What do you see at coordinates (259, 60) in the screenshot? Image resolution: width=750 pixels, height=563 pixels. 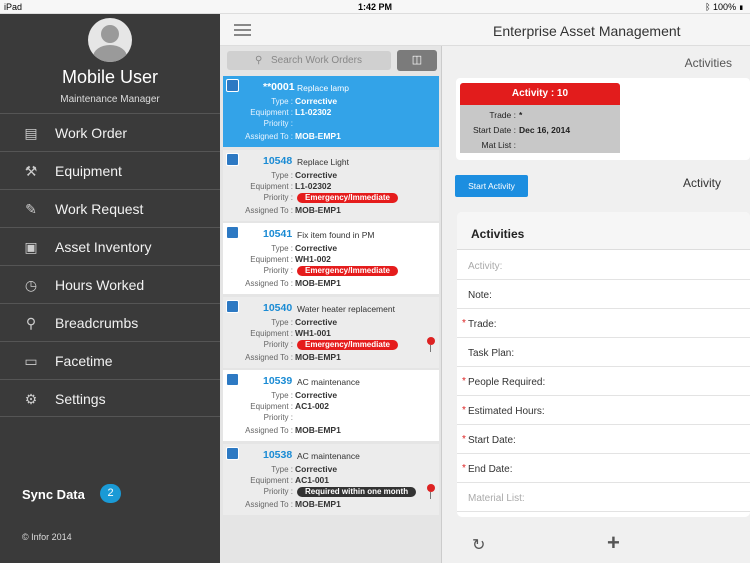 I see `search-icon: ⚲` at bounding box center [259, 60].